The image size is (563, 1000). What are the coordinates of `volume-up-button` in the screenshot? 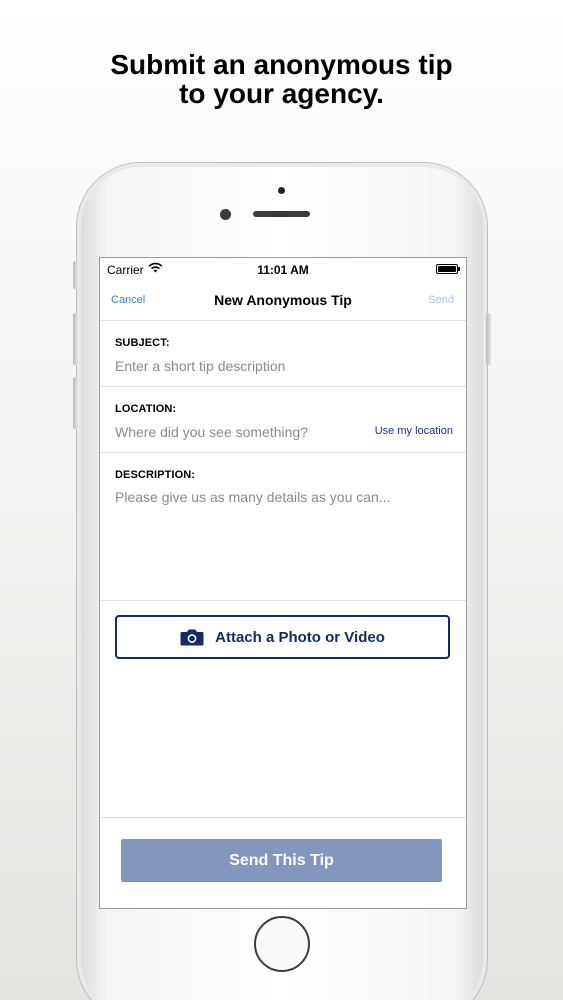 It's located at (75, 339).